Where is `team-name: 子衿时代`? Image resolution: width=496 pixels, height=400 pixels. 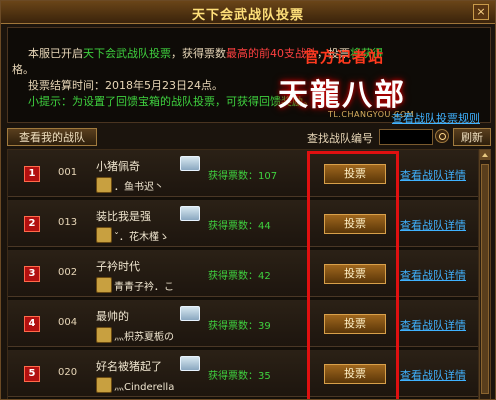 team-name: 子衿时代 is located at coordinates (118, 266).